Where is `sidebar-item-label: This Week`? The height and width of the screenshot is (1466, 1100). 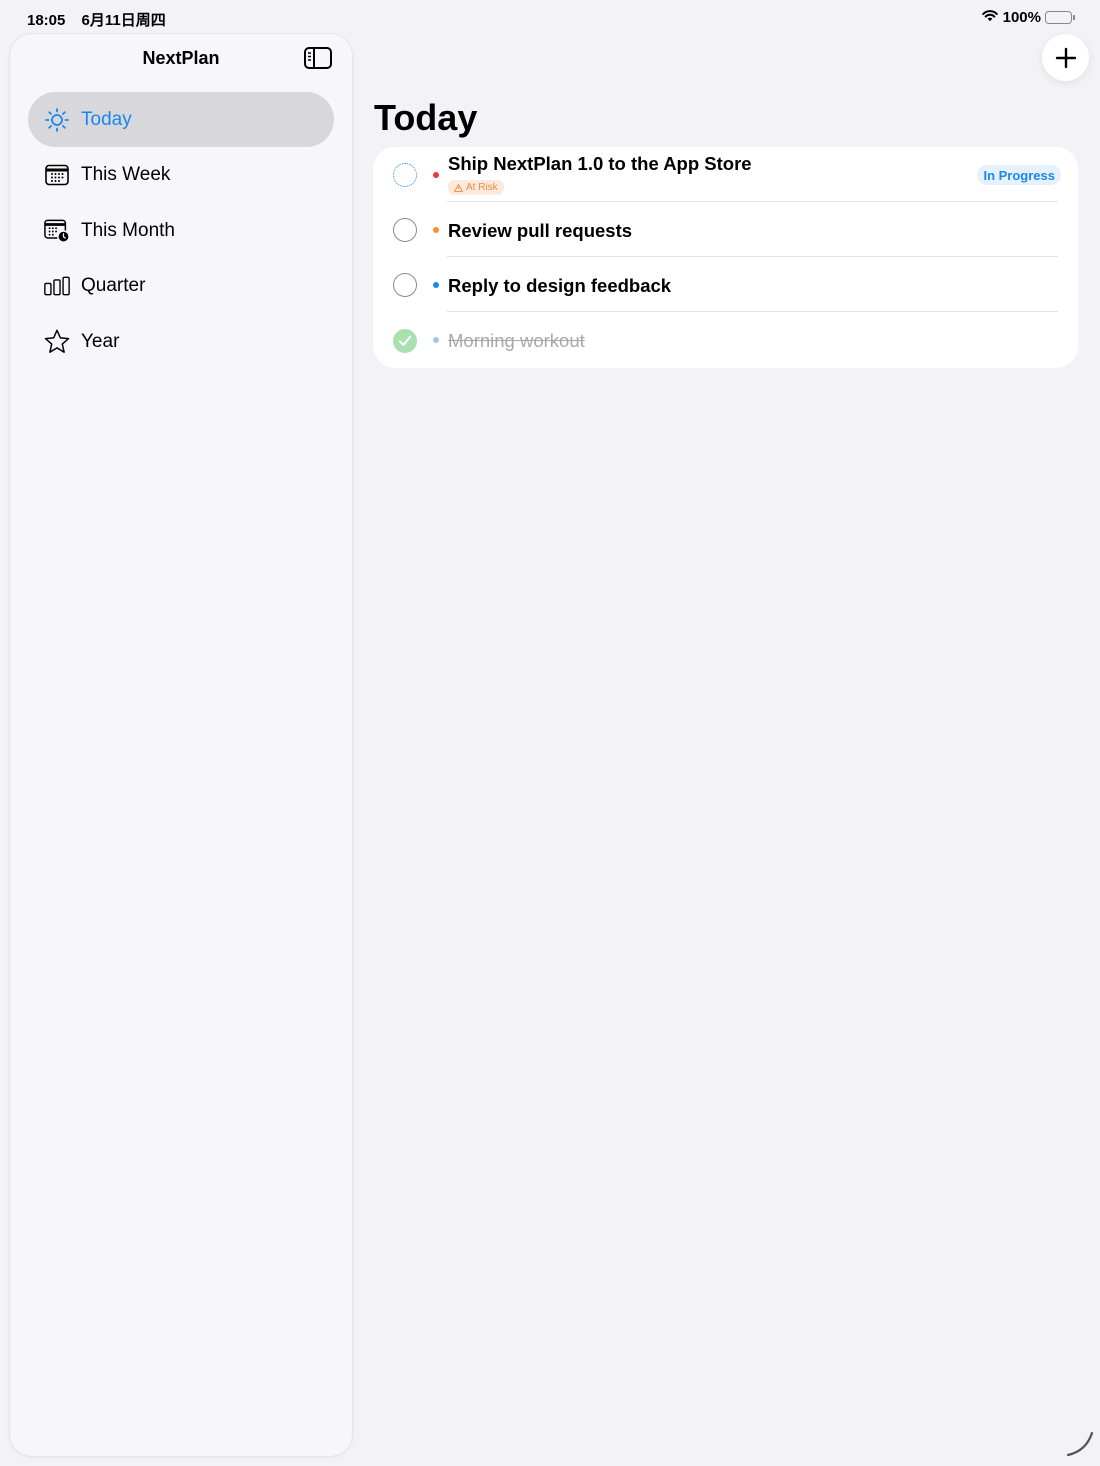 sidebar-item-label: This Week is located at coordinates (126, 174).